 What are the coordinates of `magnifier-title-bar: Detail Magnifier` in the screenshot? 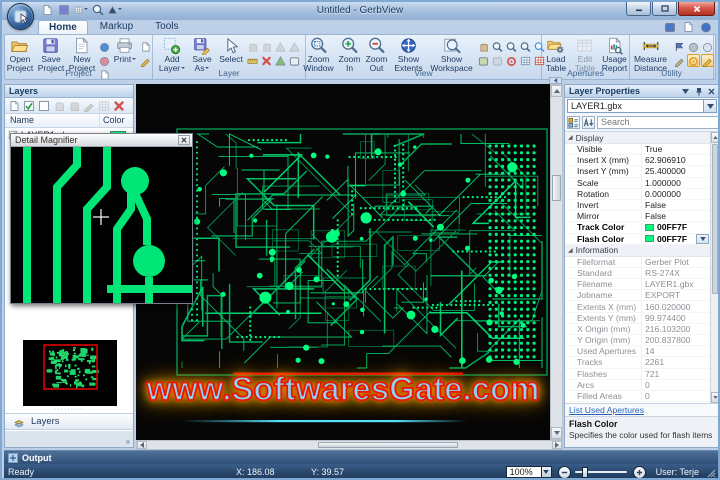 It's located at (101, 140).